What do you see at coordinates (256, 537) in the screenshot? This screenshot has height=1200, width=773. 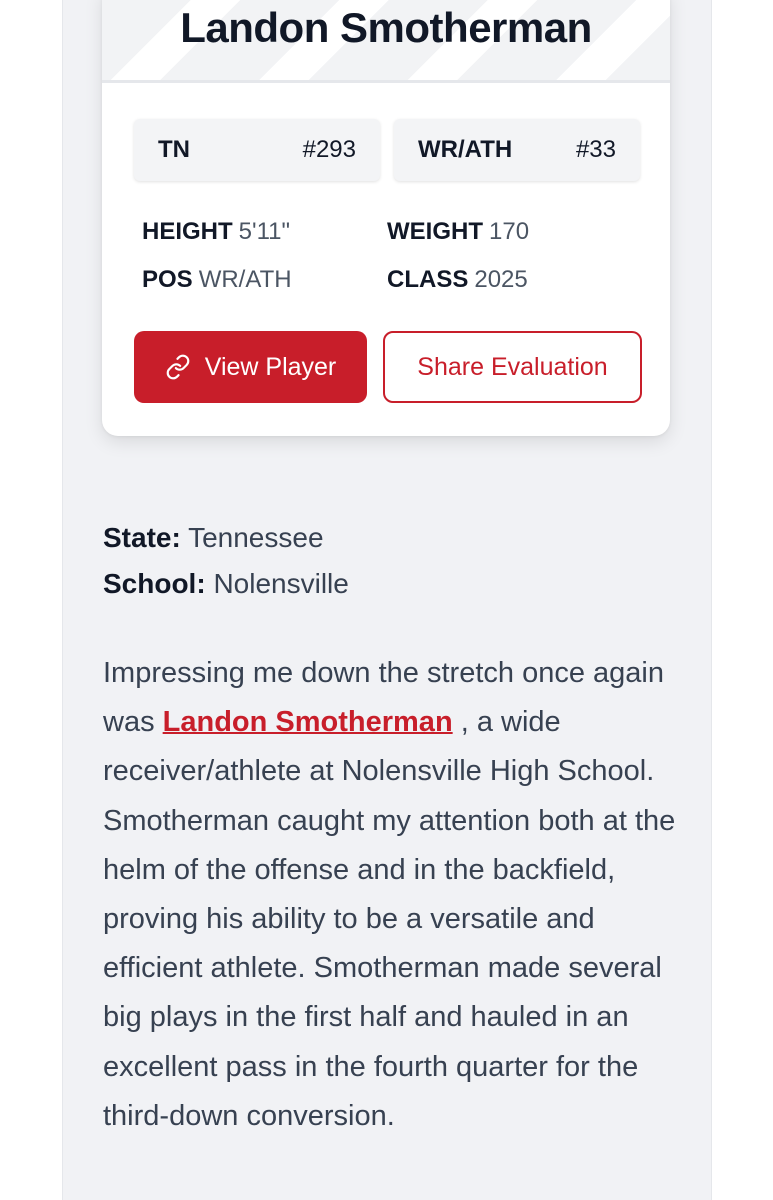 I see `state-value: Tennessee` at bounding box center [256, 537].